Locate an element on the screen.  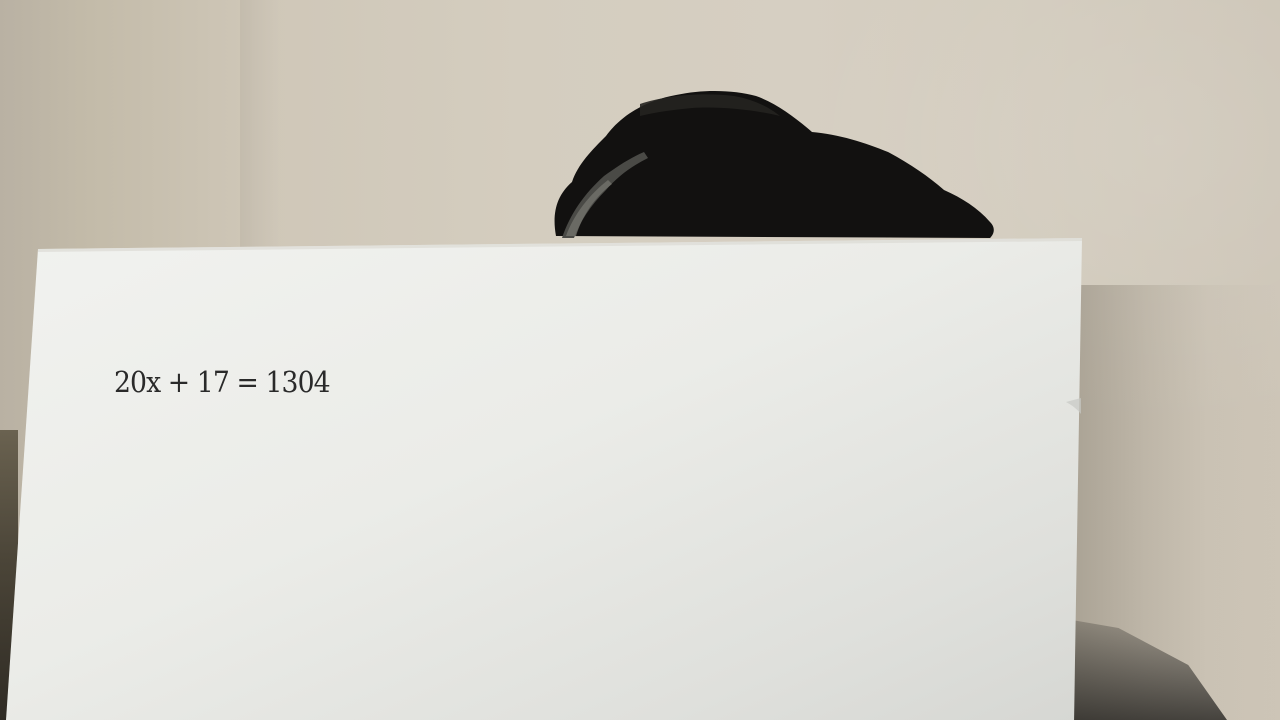
handwritten-equation: 20x + 17 = 1304 is located at coordinates (222, 382).